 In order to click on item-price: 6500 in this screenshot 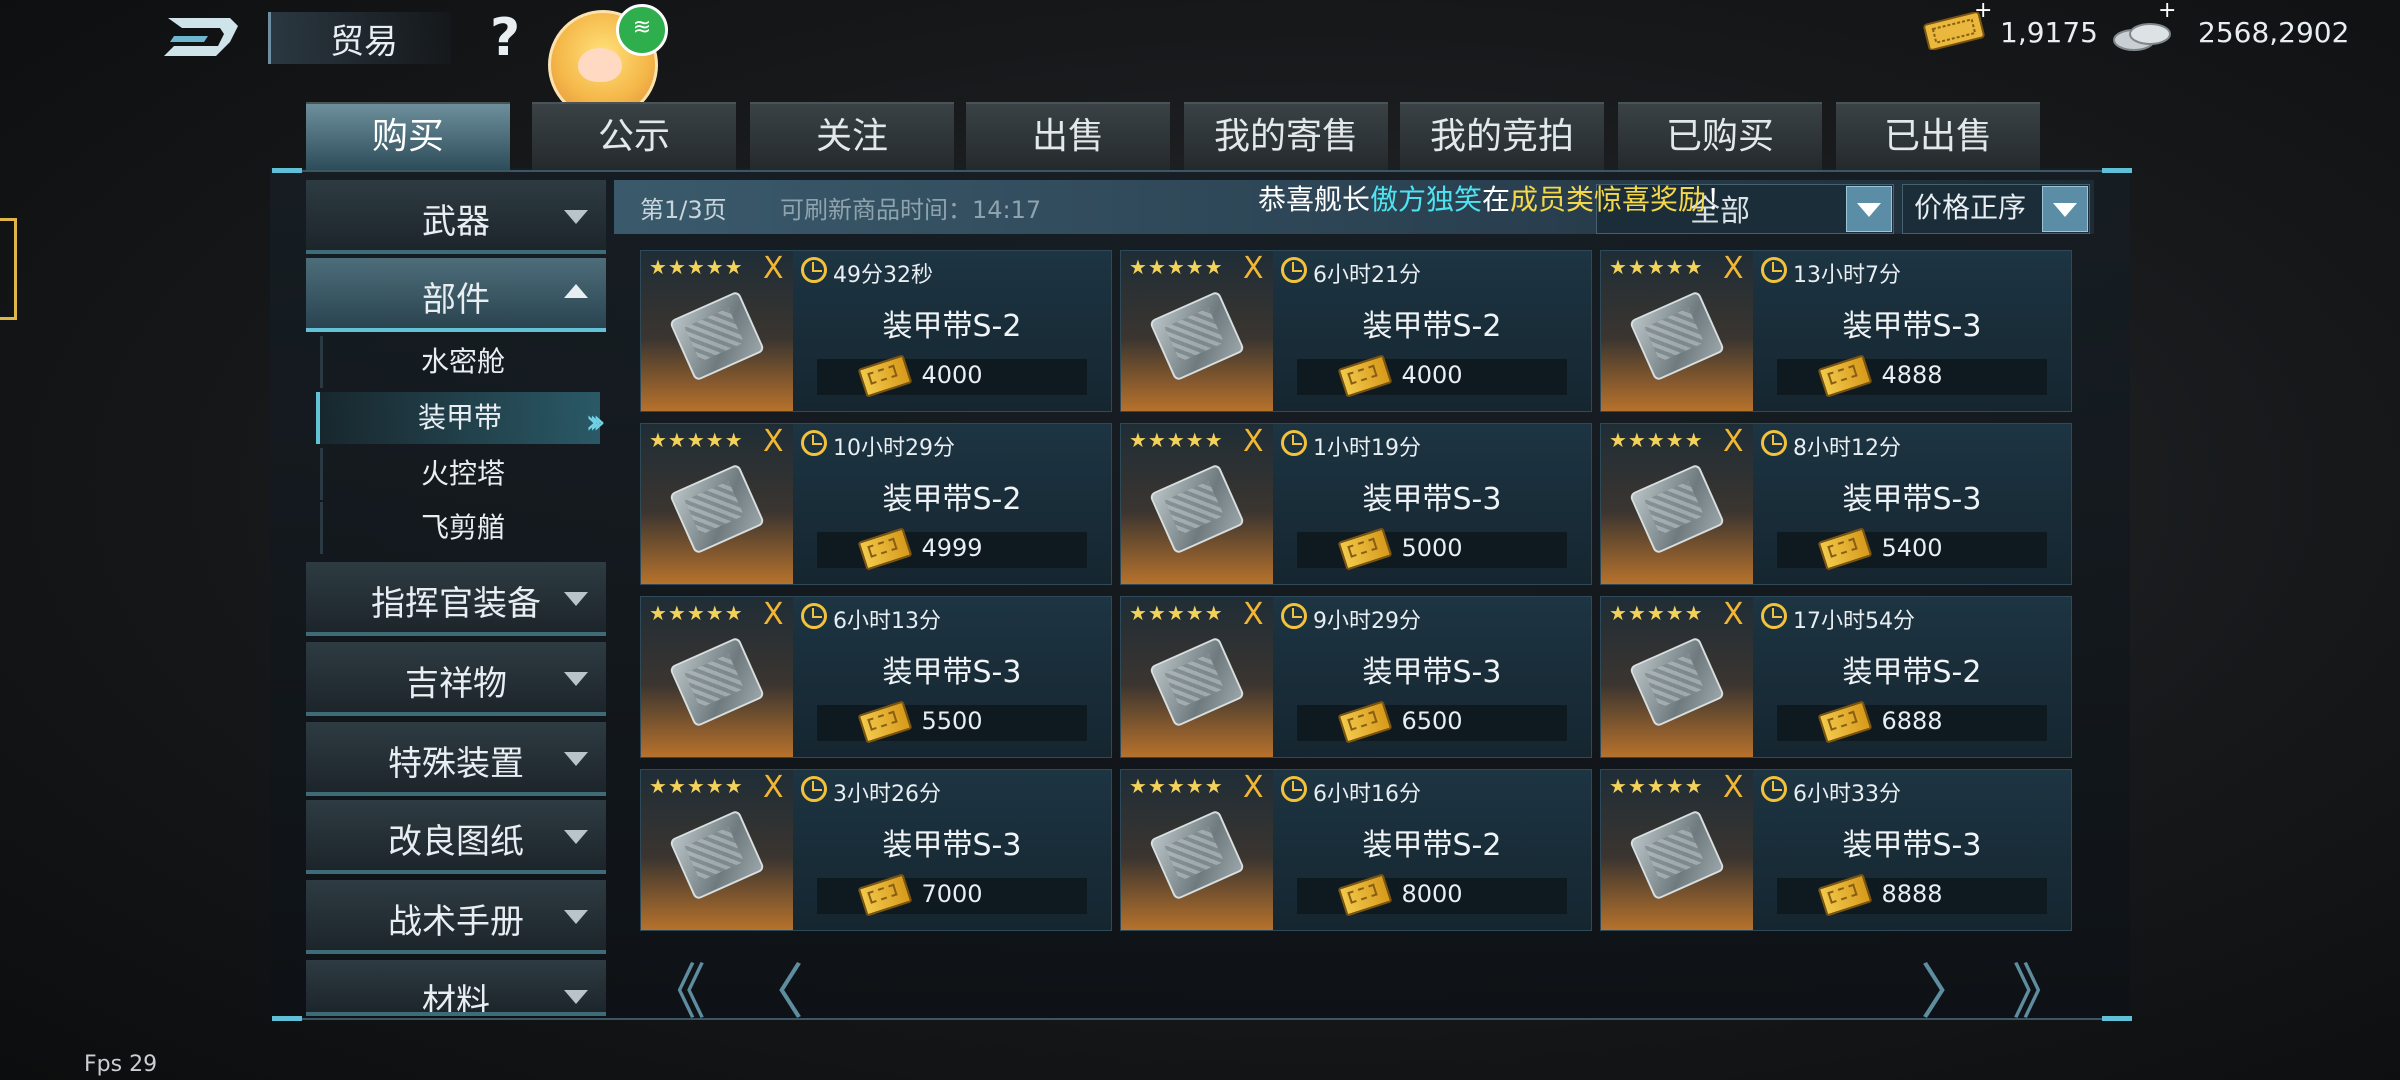, I will do `click(1432, 721)`.